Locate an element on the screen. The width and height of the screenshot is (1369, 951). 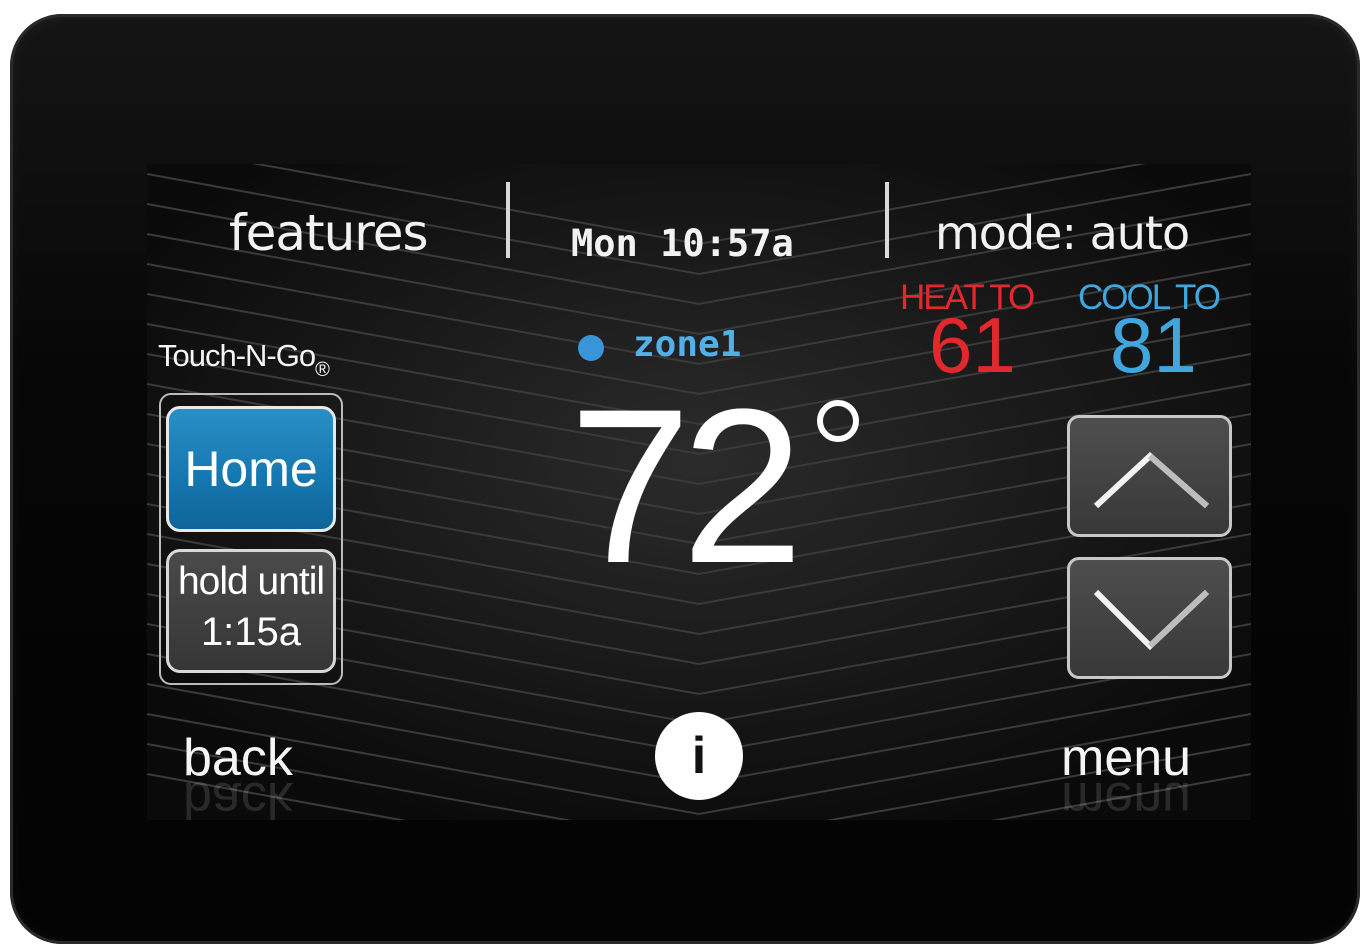
info-icon: i is located at coordinates (699, 756).